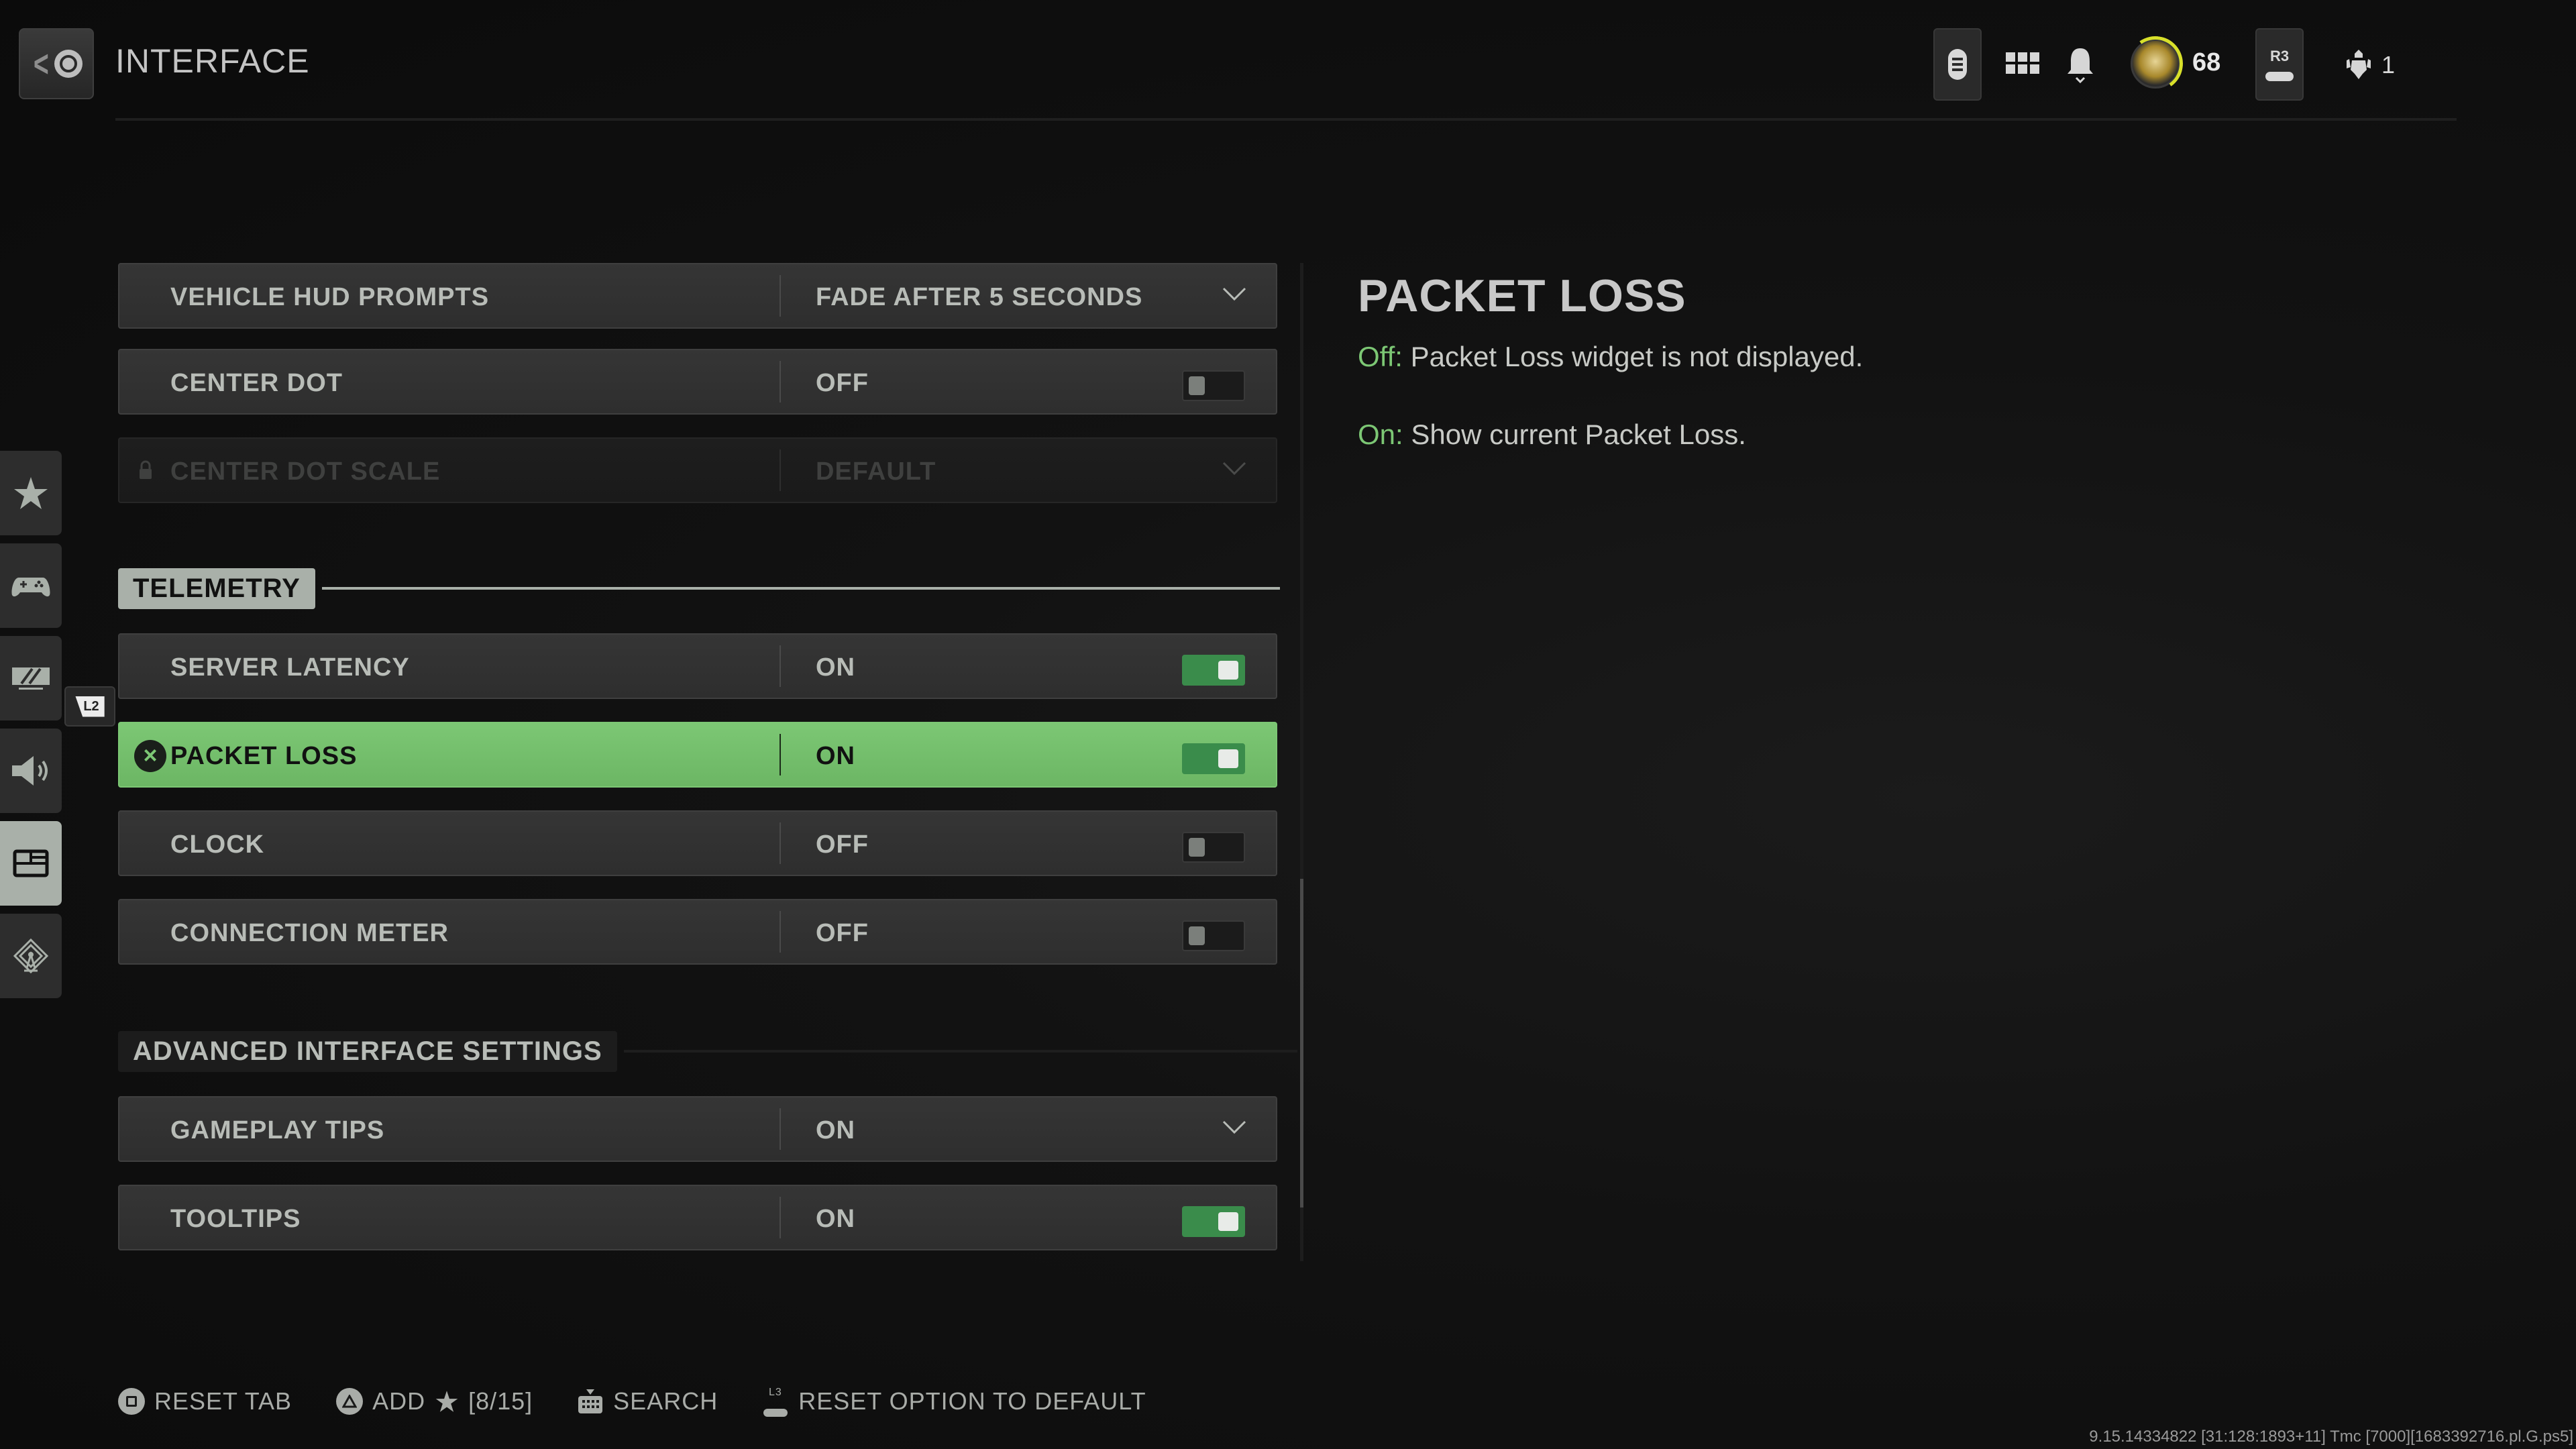 The width and height of the screenshot is (2576, 1449). I want to click on sidebar-tab-audio, so click(31, 771).